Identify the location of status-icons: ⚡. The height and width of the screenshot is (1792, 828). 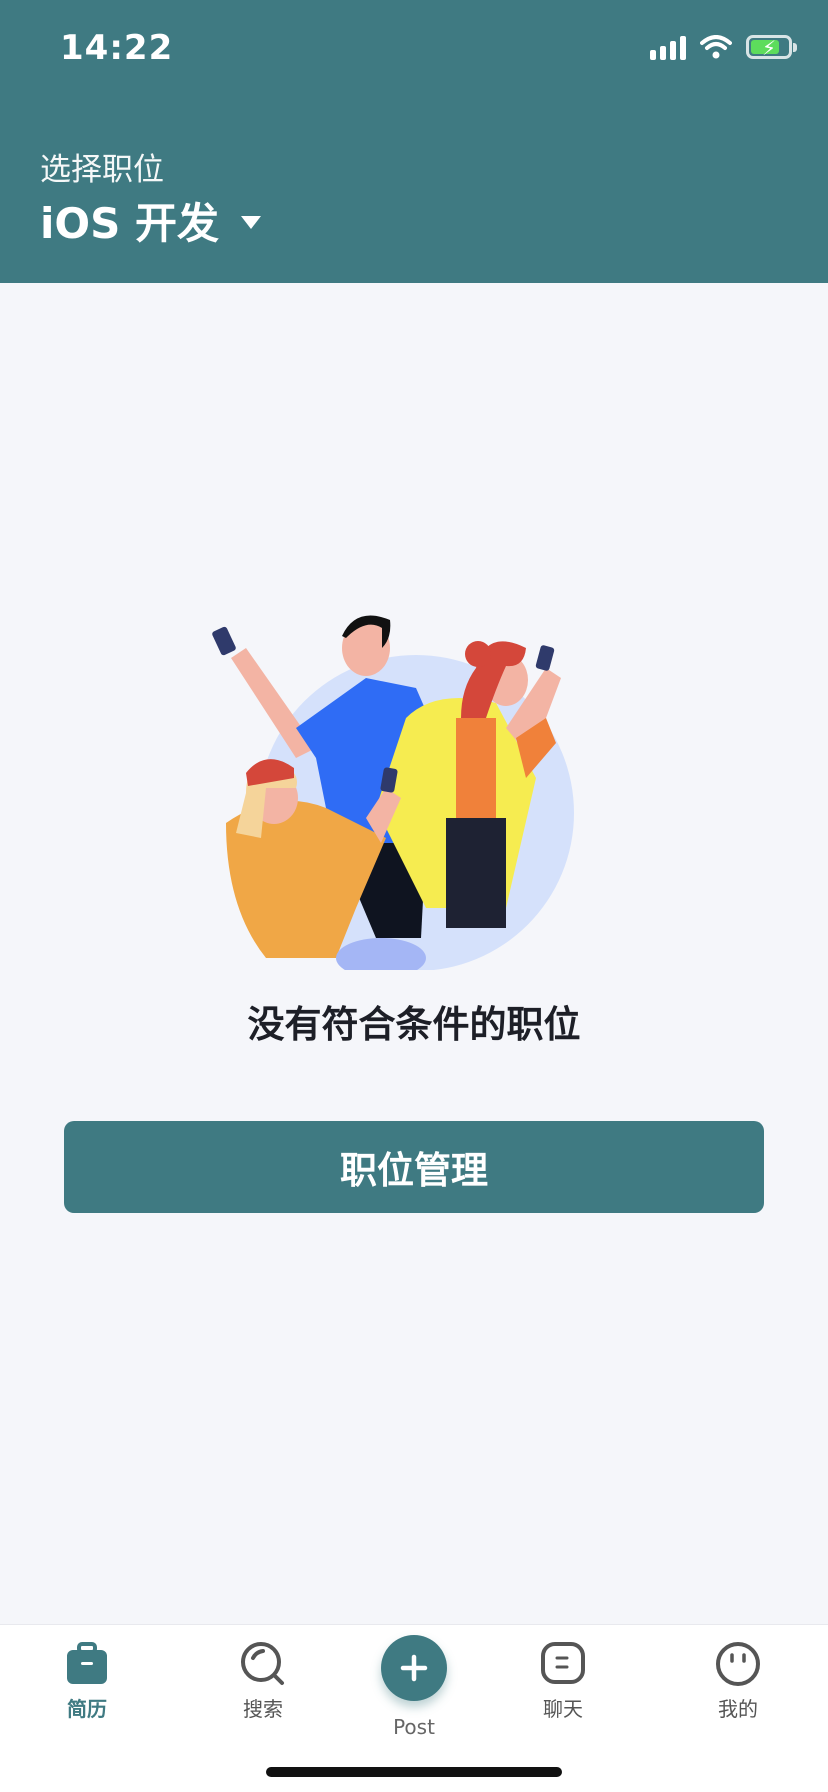
(723, 47).